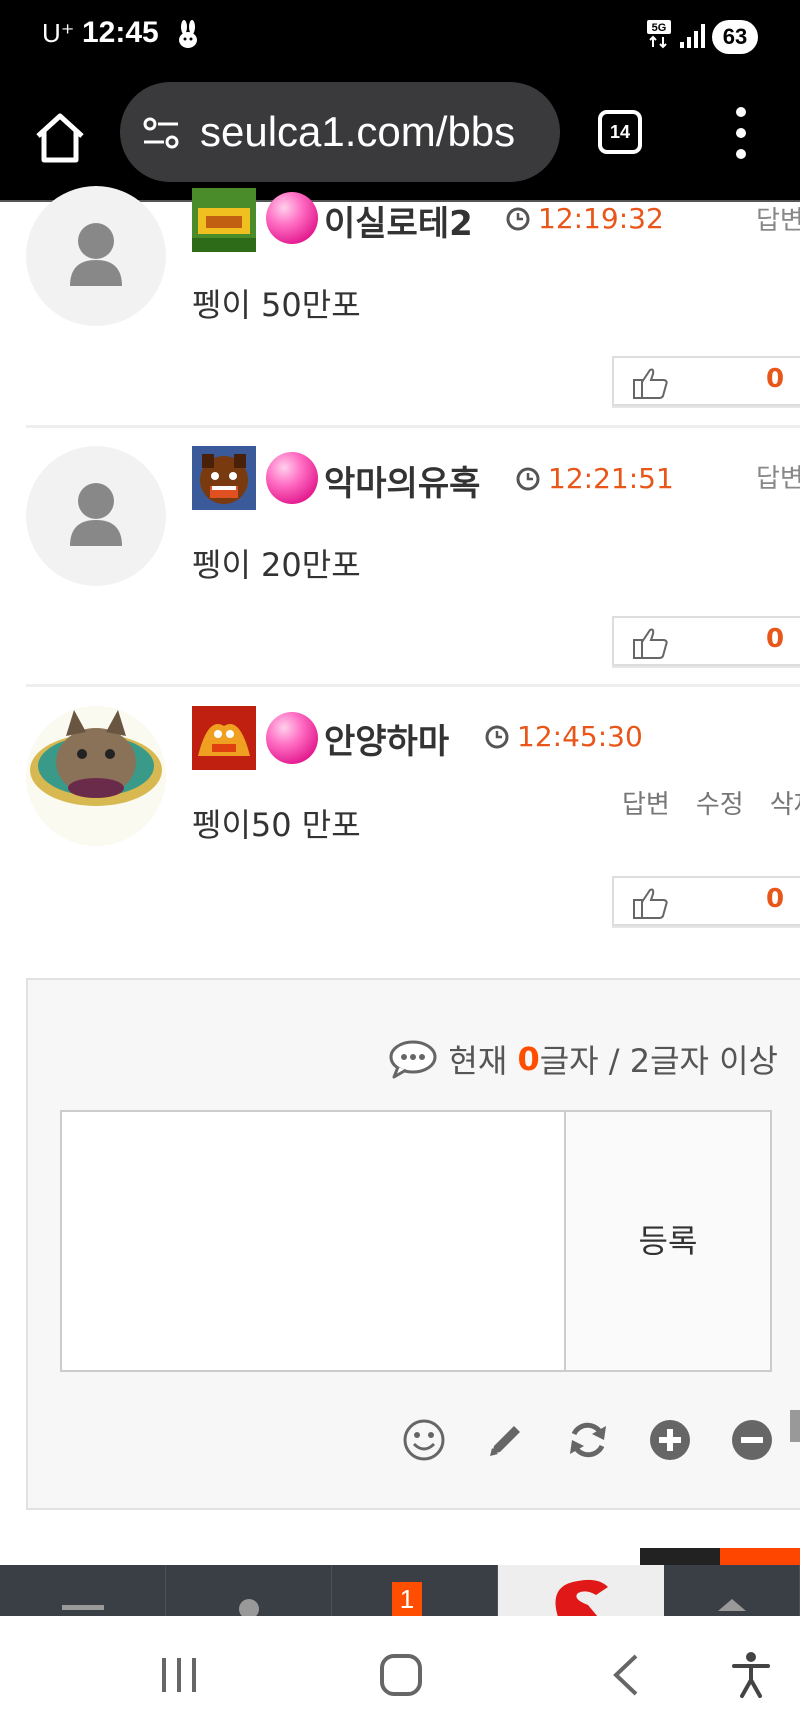  I want to click on recent-apps-icon, so click(179, 1675).